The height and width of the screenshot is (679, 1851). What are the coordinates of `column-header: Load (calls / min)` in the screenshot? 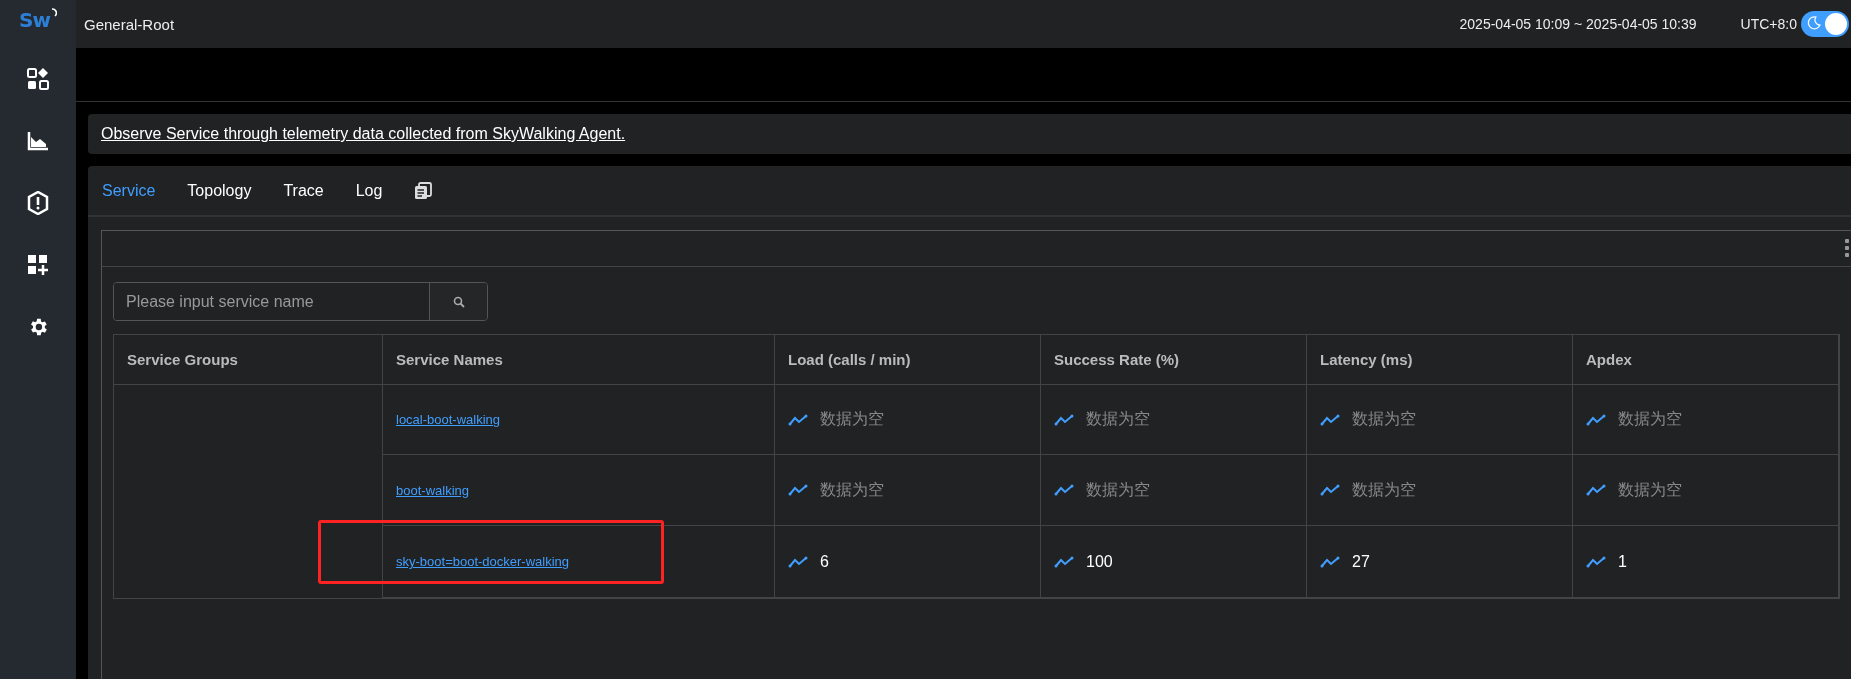 It's located at (908, 360).